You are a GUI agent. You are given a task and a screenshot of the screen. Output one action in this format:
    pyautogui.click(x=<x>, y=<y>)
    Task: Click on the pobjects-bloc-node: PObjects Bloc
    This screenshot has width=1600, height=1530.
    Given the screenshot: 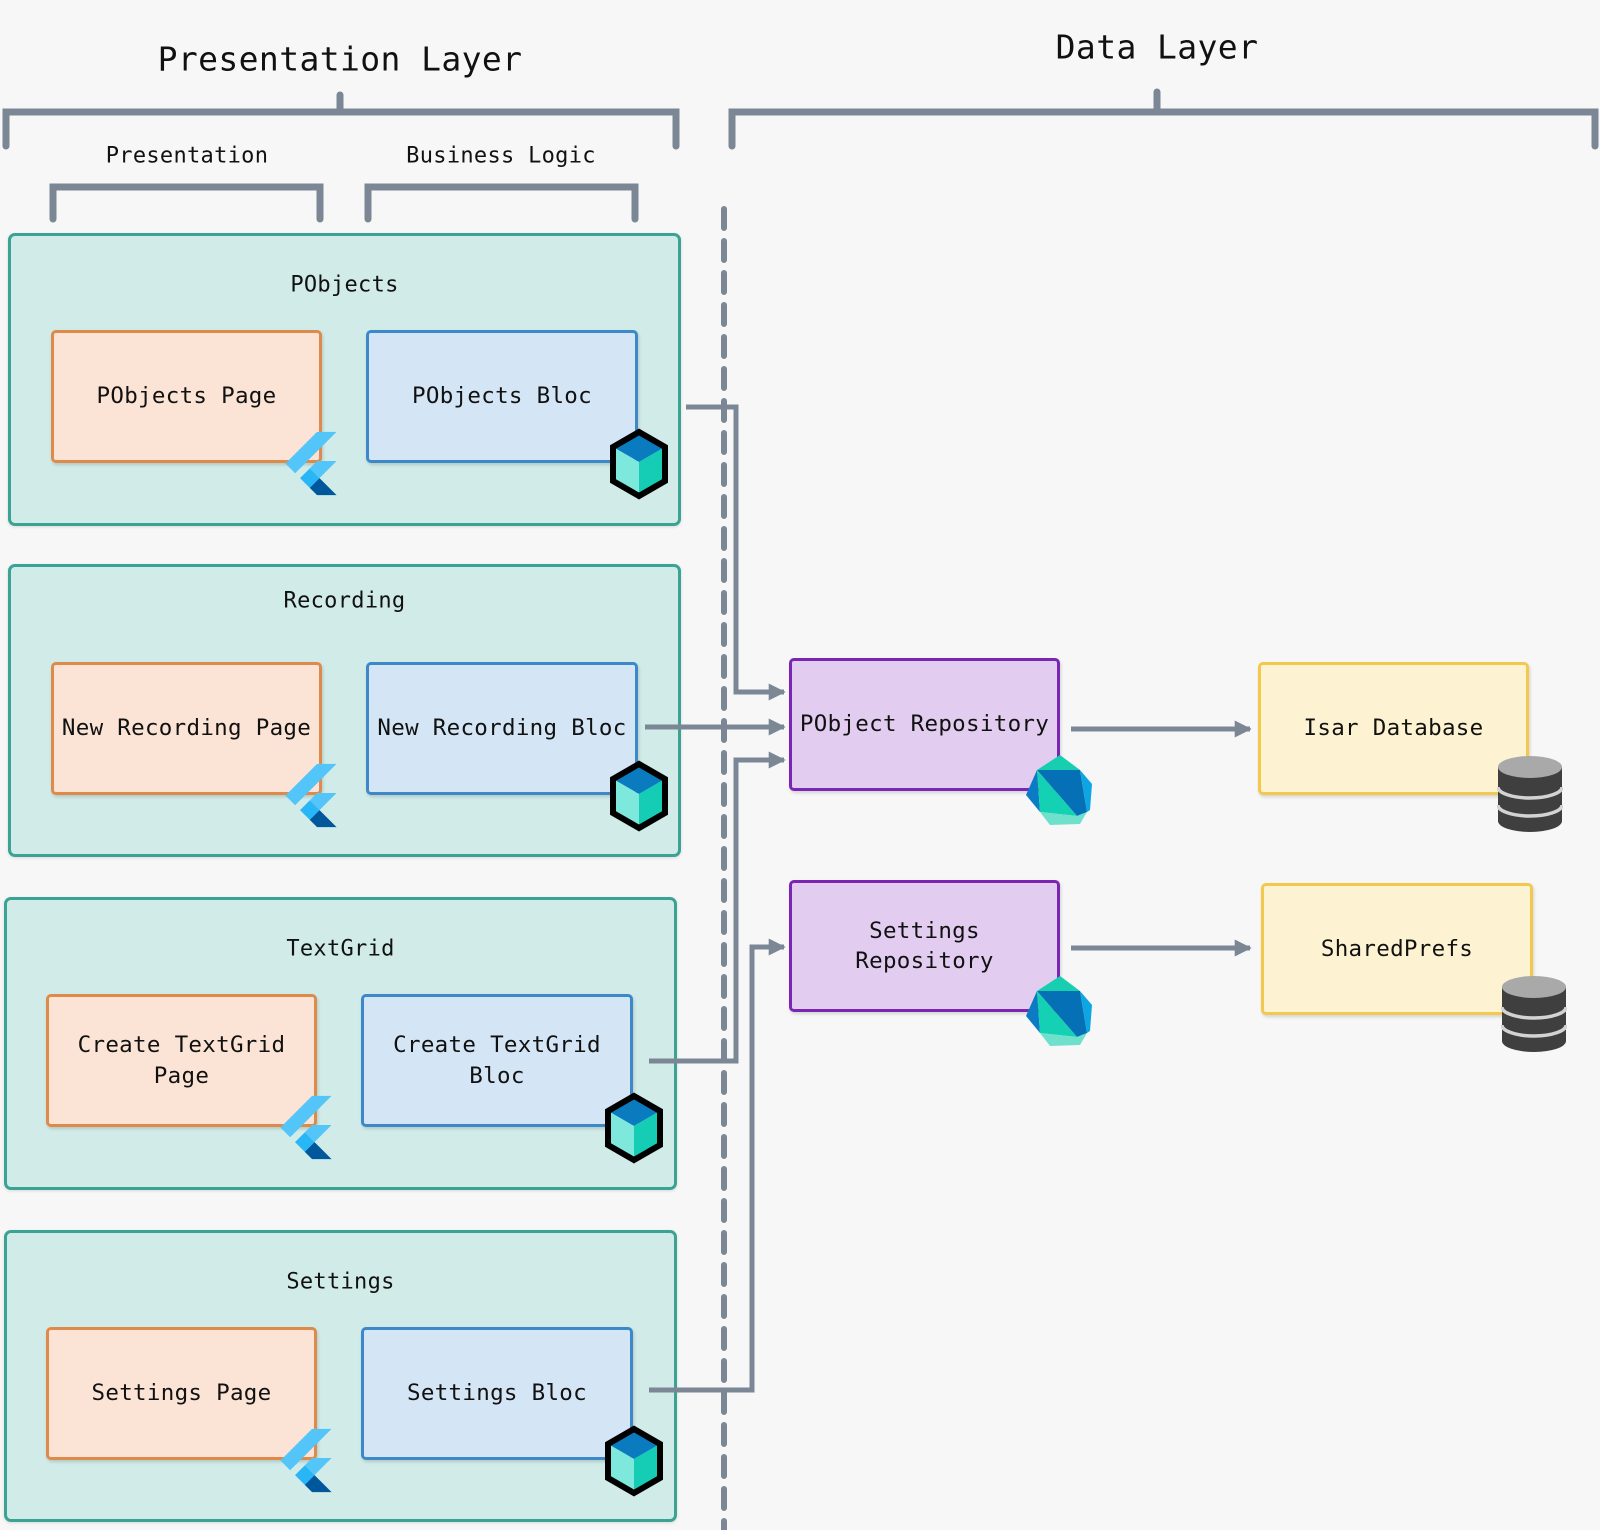 What is the action you would take?
    pyautogui.click(x=502, y=396)
    